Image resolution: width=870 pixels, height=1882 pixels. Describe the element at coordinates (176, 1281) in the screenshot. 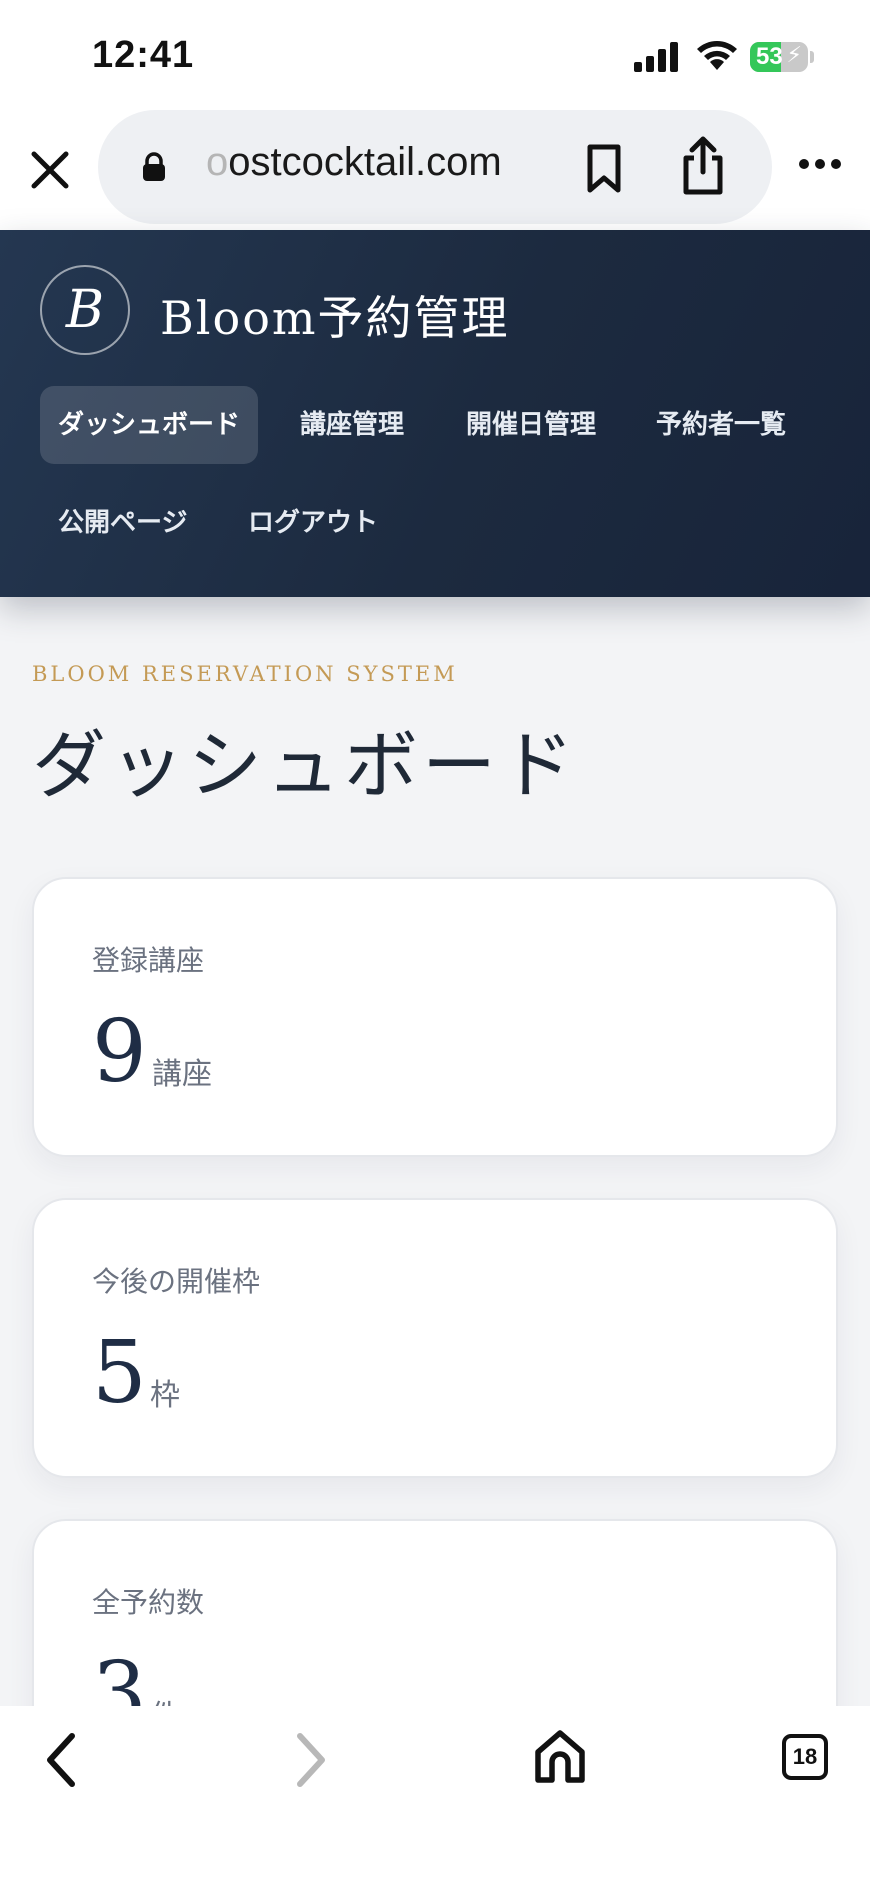

I see `stat-label: 今後の開催枠` at that location.